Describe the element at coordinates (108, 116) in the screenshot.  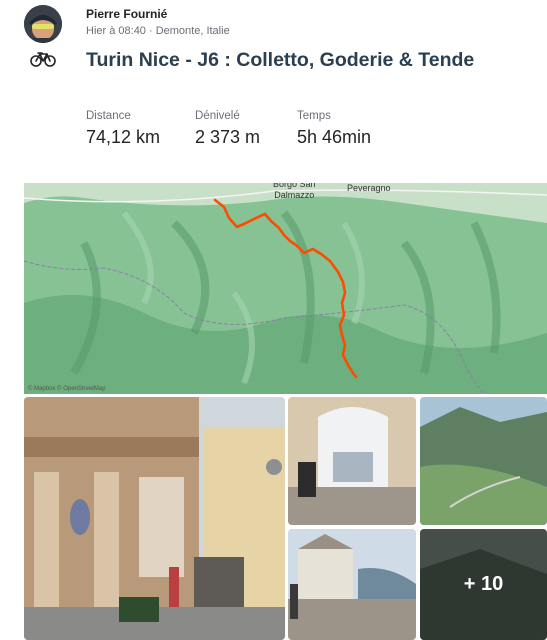
I see `stat-label: Distance` at that location.